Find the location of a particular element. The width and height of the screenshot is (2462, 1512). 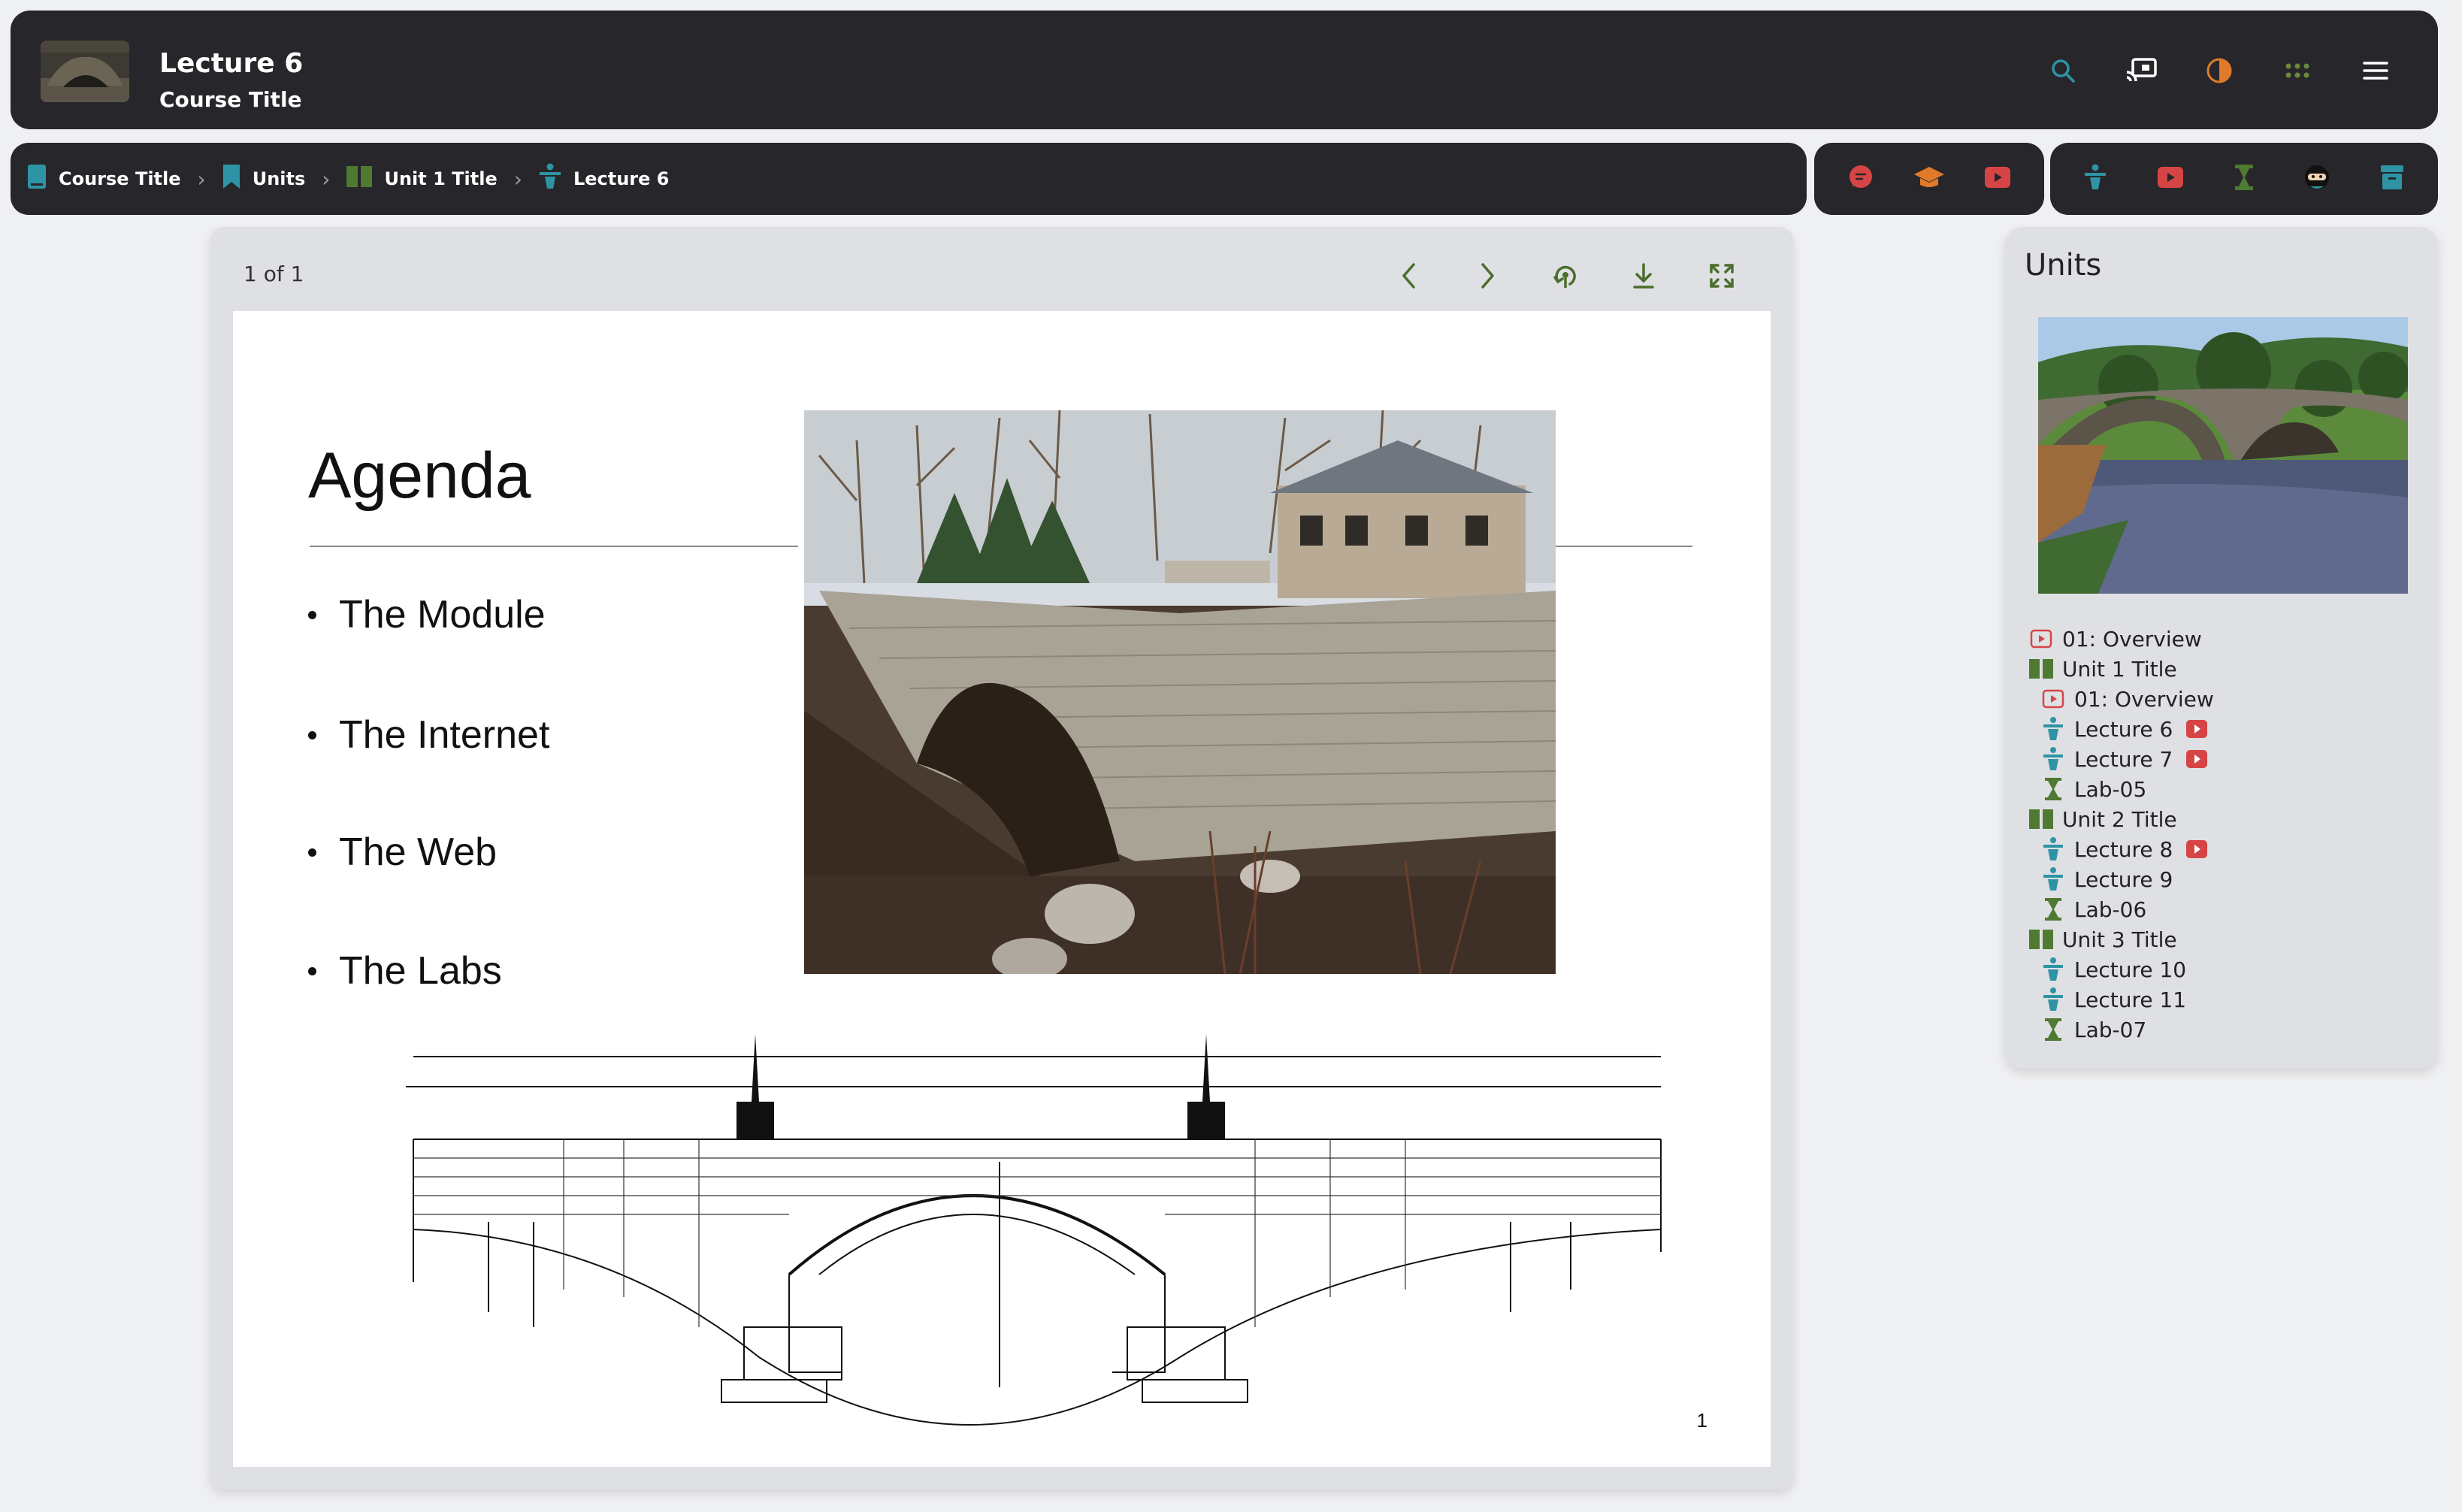

tree-item-lecture-11: Lecture 11 is located at coordinates (2121, 999).